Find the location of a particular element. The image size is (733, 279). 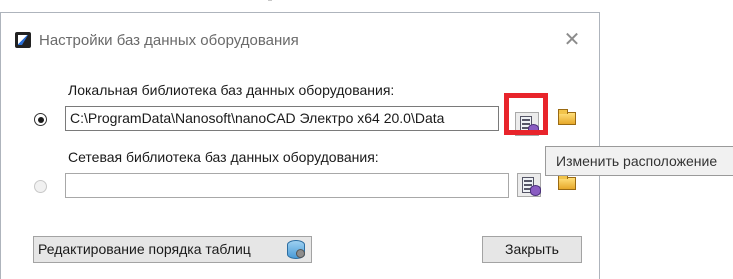

title-bar: Настройки баз данных оборудования ✕ is located at coordinates (300, 36).